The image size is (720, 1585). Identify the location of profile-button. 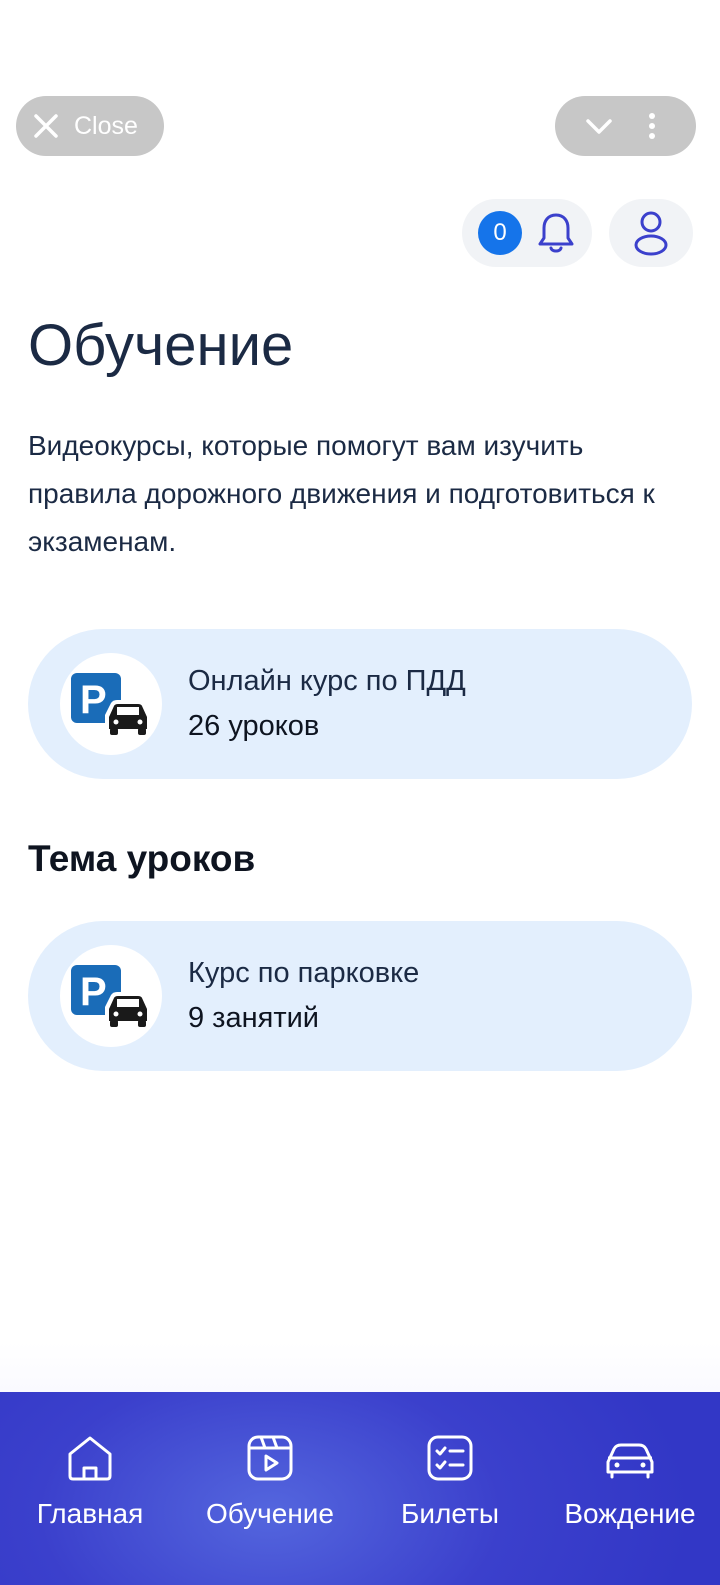
(651, 233).